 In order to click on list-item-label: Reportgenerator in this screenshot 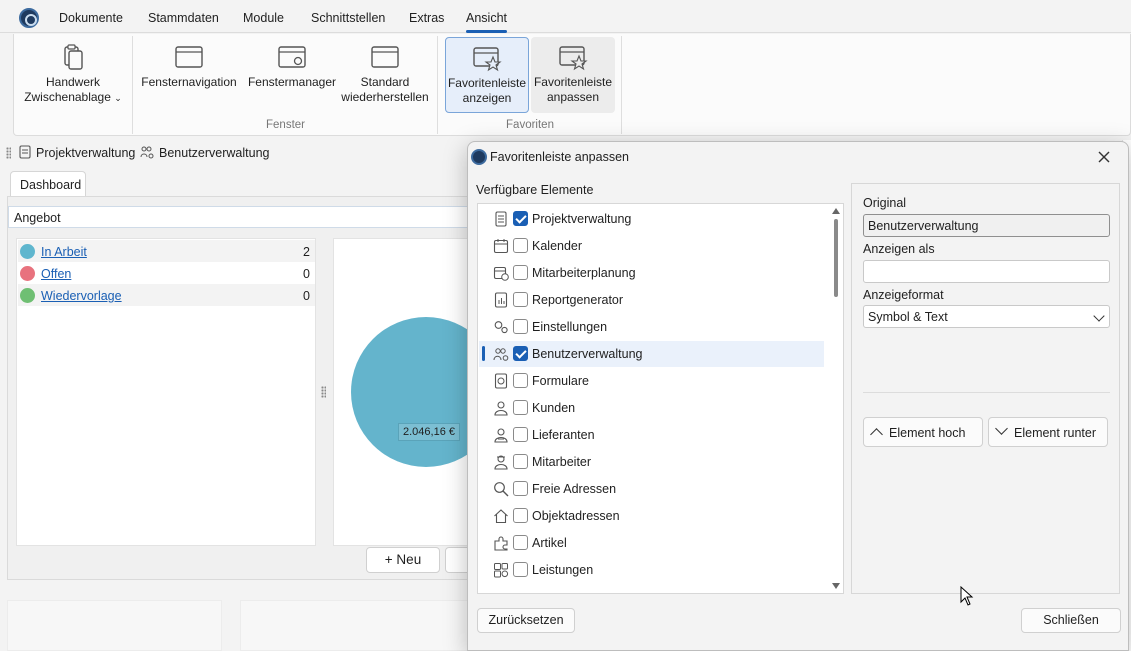, I will do `click(578, 300)`.